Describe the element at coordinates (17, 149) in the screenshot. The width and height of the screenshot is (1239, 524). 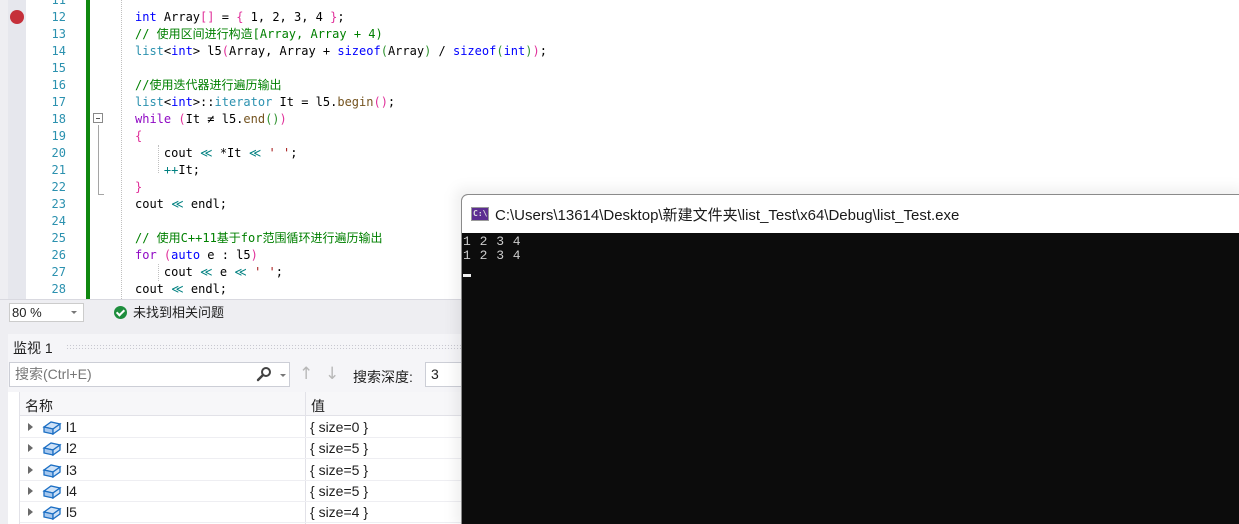
I see `breakpoint-margin` at that location.